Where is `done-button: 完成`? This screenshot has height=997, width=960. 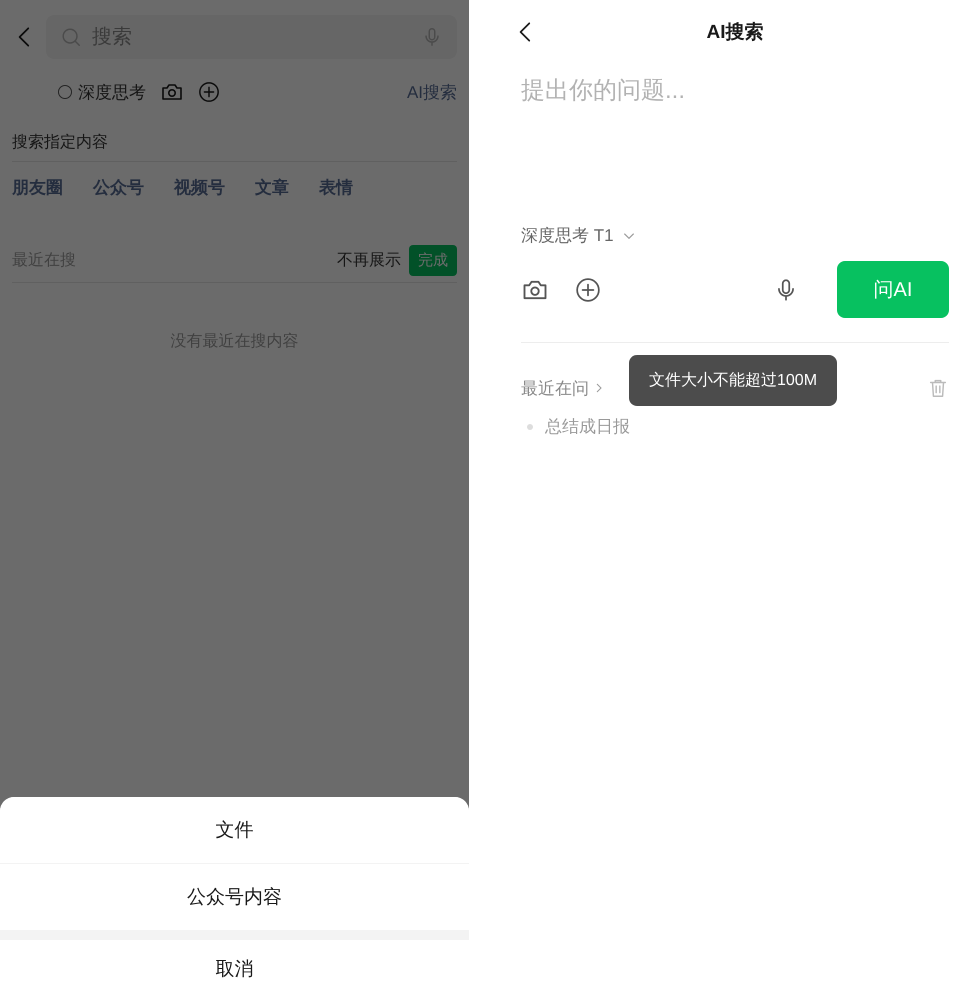 done-button: 完成 is located at coordinates (433, 260).